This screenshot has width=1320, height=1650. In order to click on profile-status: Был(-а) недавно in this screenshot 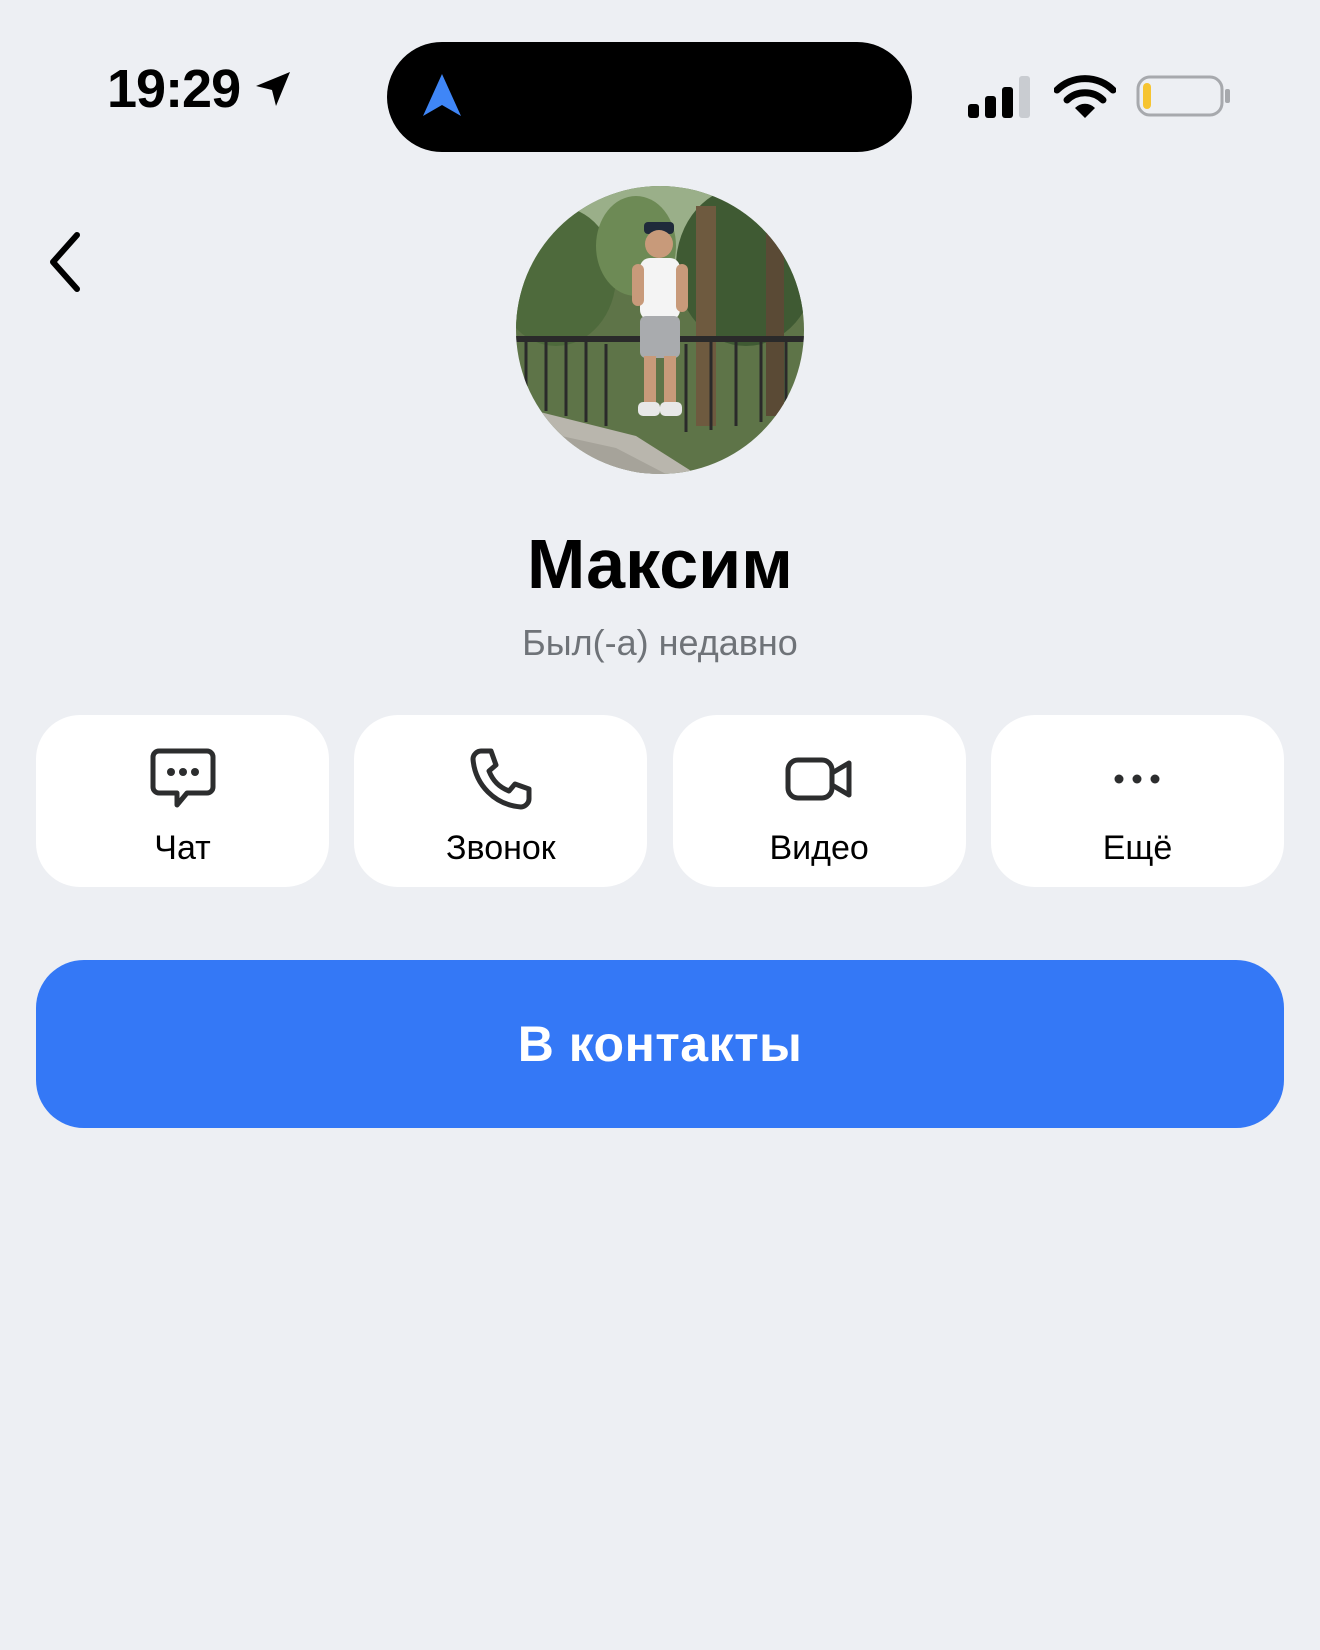, I will do `click(660, 642)`.